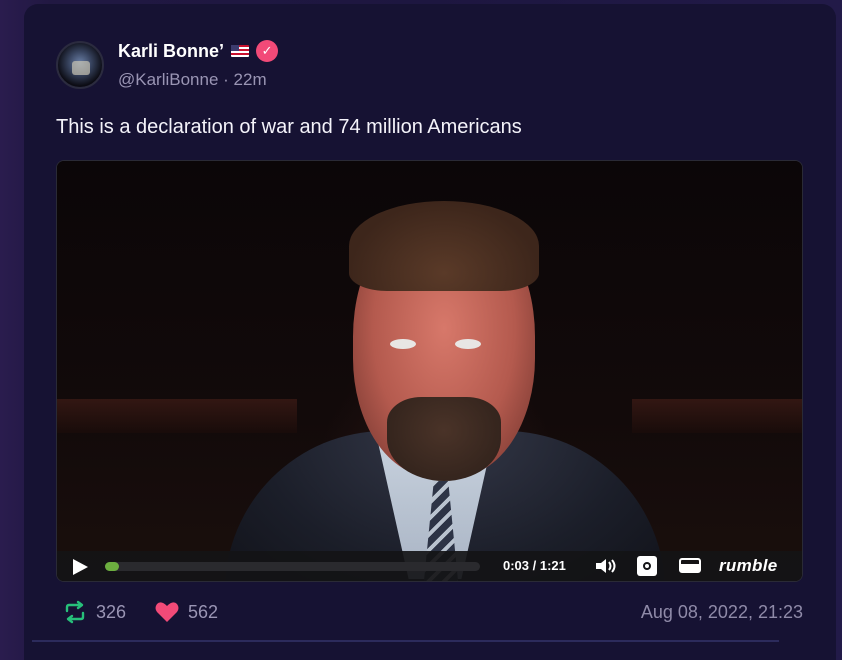 This screenshot has width=842, height=660. I want to click on verified-badge-icon: ✓, so click(267, 51).